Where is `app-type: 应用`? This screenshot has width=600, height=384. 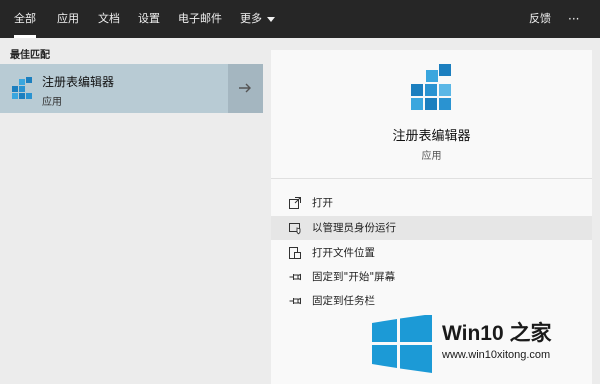
app-type: 应用 is located at coordinates (431, 156).